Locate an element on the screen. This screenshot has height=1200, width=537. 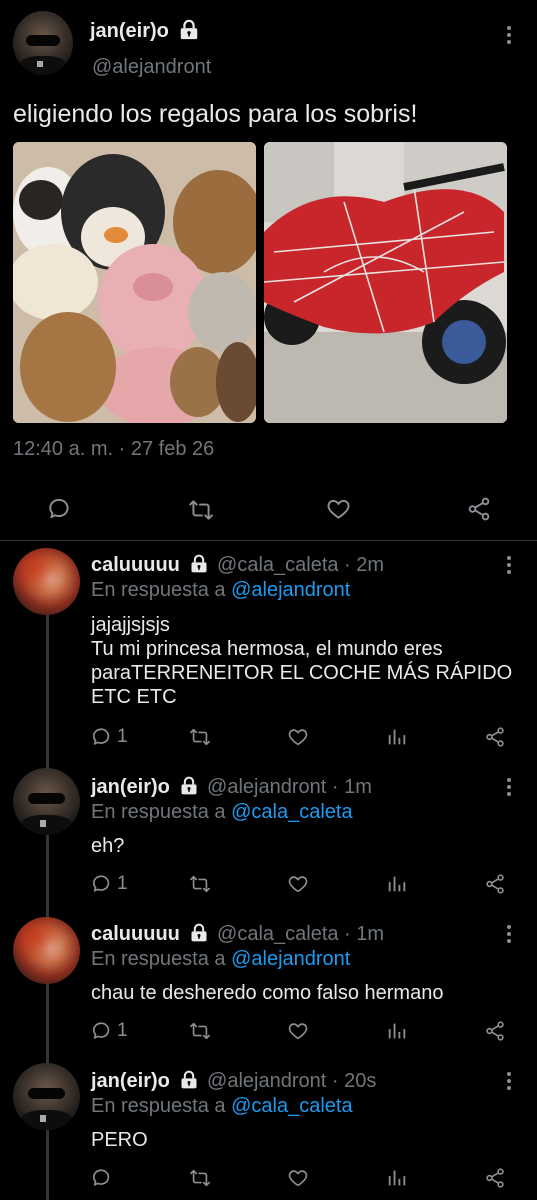
photo-motorbike is located at coordinates (385, 282).